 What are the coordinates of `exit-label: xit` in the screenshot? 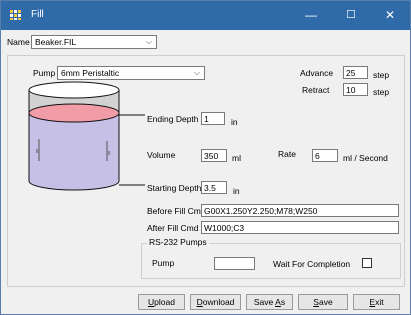 It's located at (379, 302).